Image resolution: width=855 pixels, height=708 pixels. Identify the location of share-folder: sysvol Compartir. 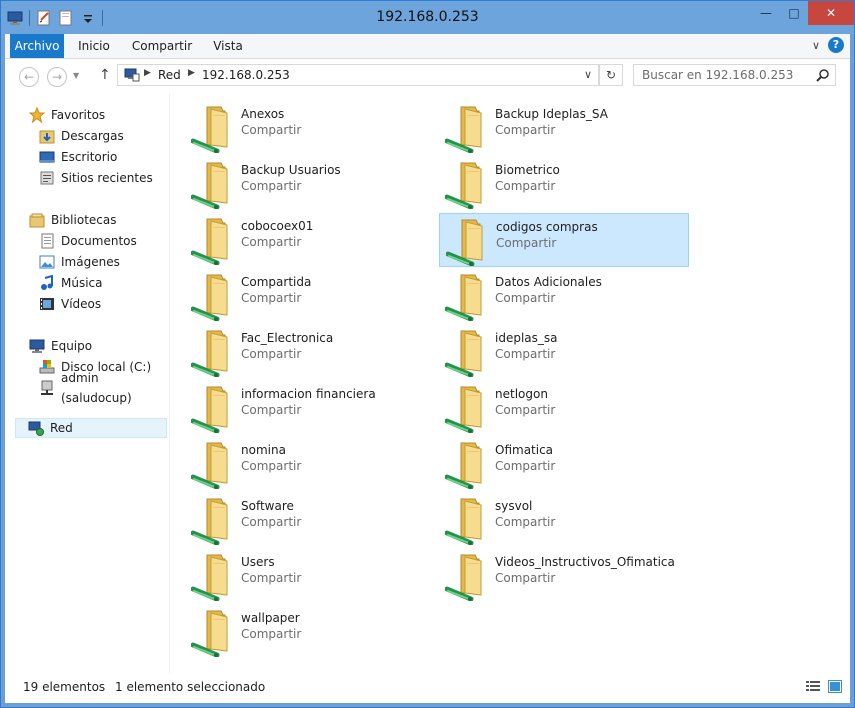
(564, 520).